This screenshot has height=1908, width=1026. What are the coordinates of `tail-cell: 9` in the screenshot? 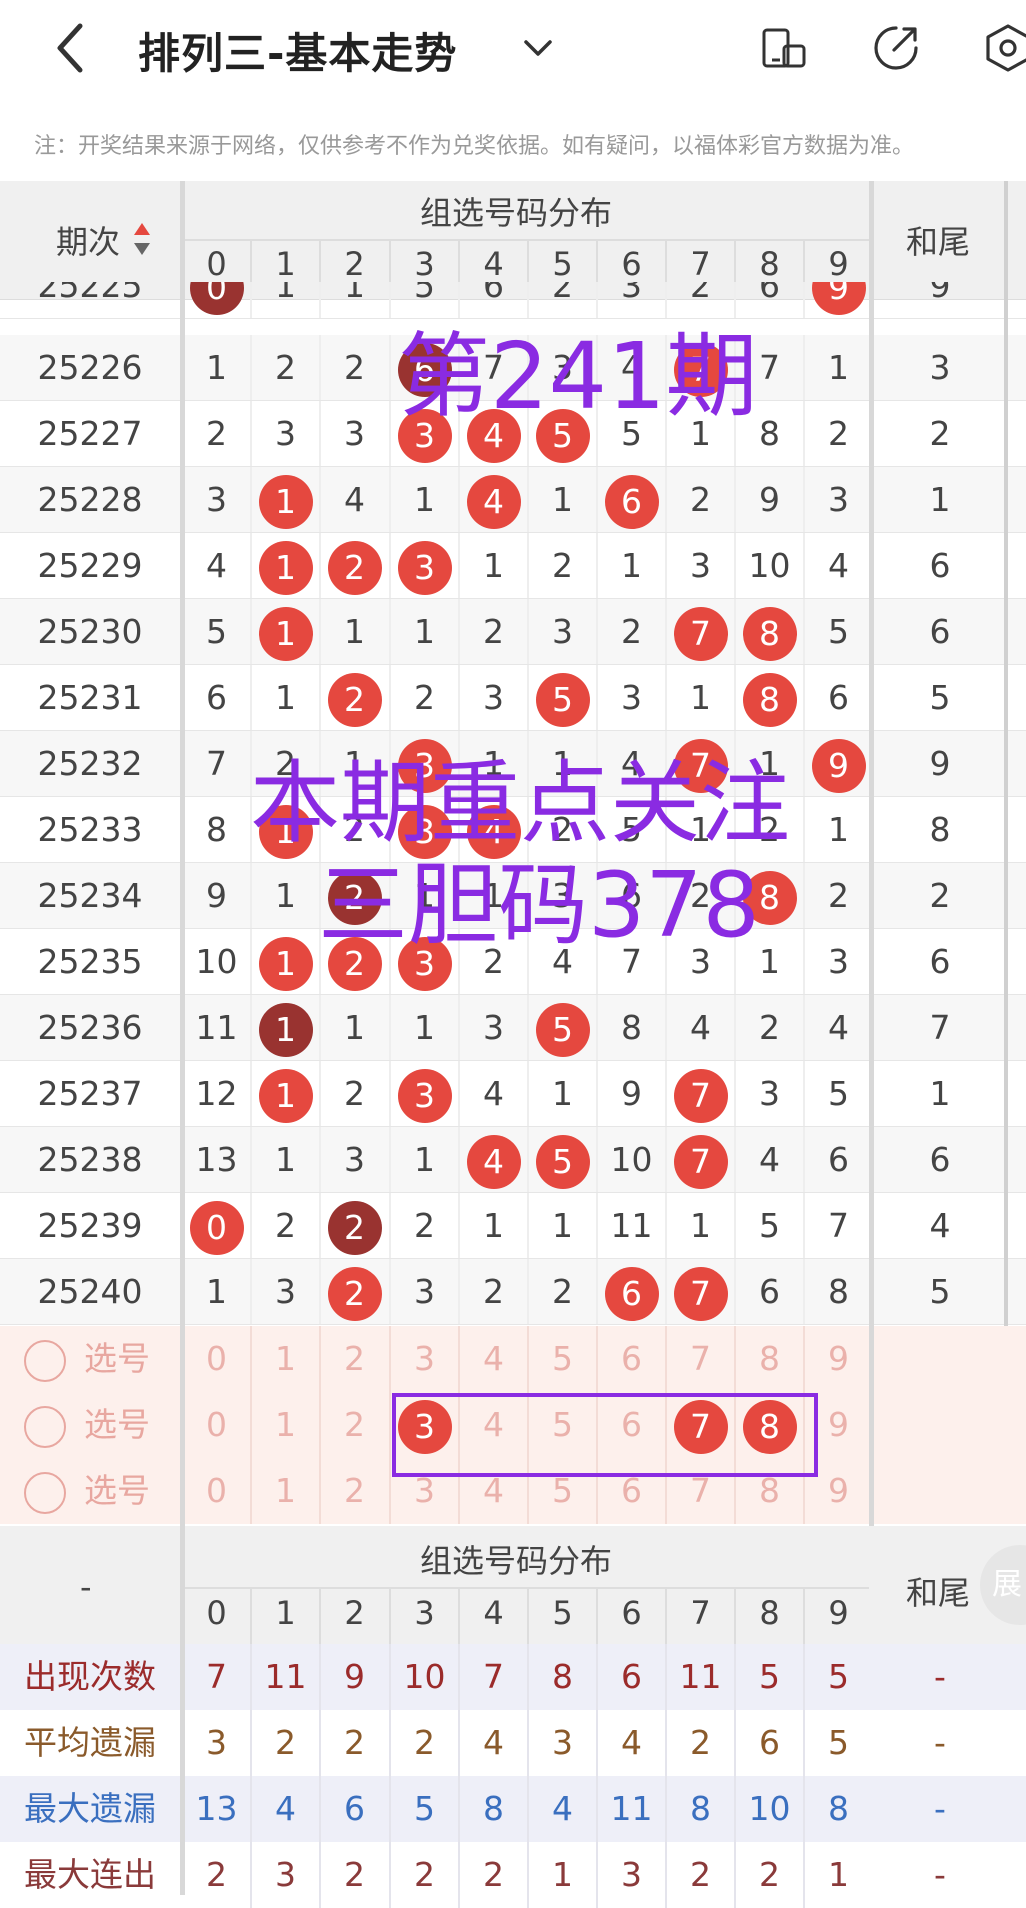 It's located at (940, 293).